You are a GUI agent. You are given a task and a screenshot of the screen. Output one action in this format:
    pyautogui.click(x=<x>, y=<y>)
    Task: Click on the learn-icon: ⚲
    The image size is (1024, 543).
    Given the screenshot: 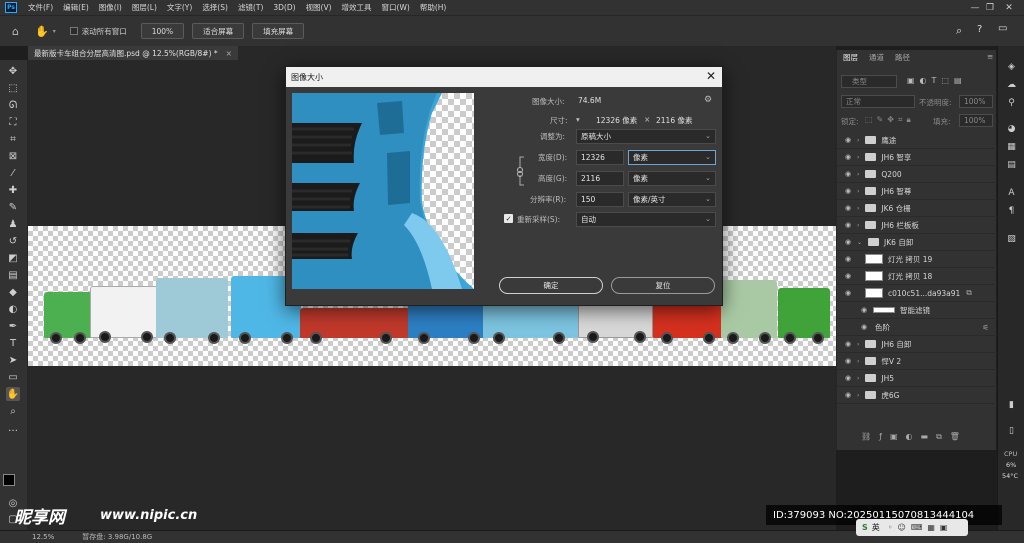 What is the action you would take?
    pyautogui.click(x=1011, y=102)
    